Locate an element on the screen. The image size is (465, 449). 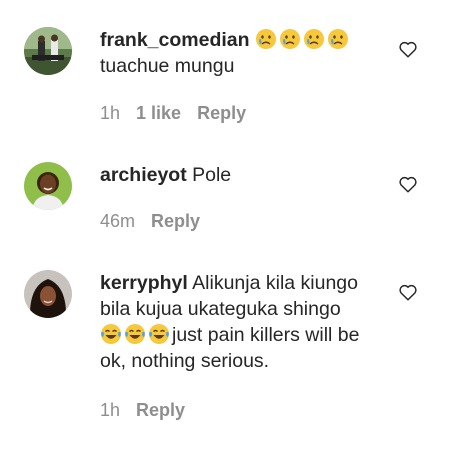
comment-username: frank_comedian is located at coordinates (175, 40).